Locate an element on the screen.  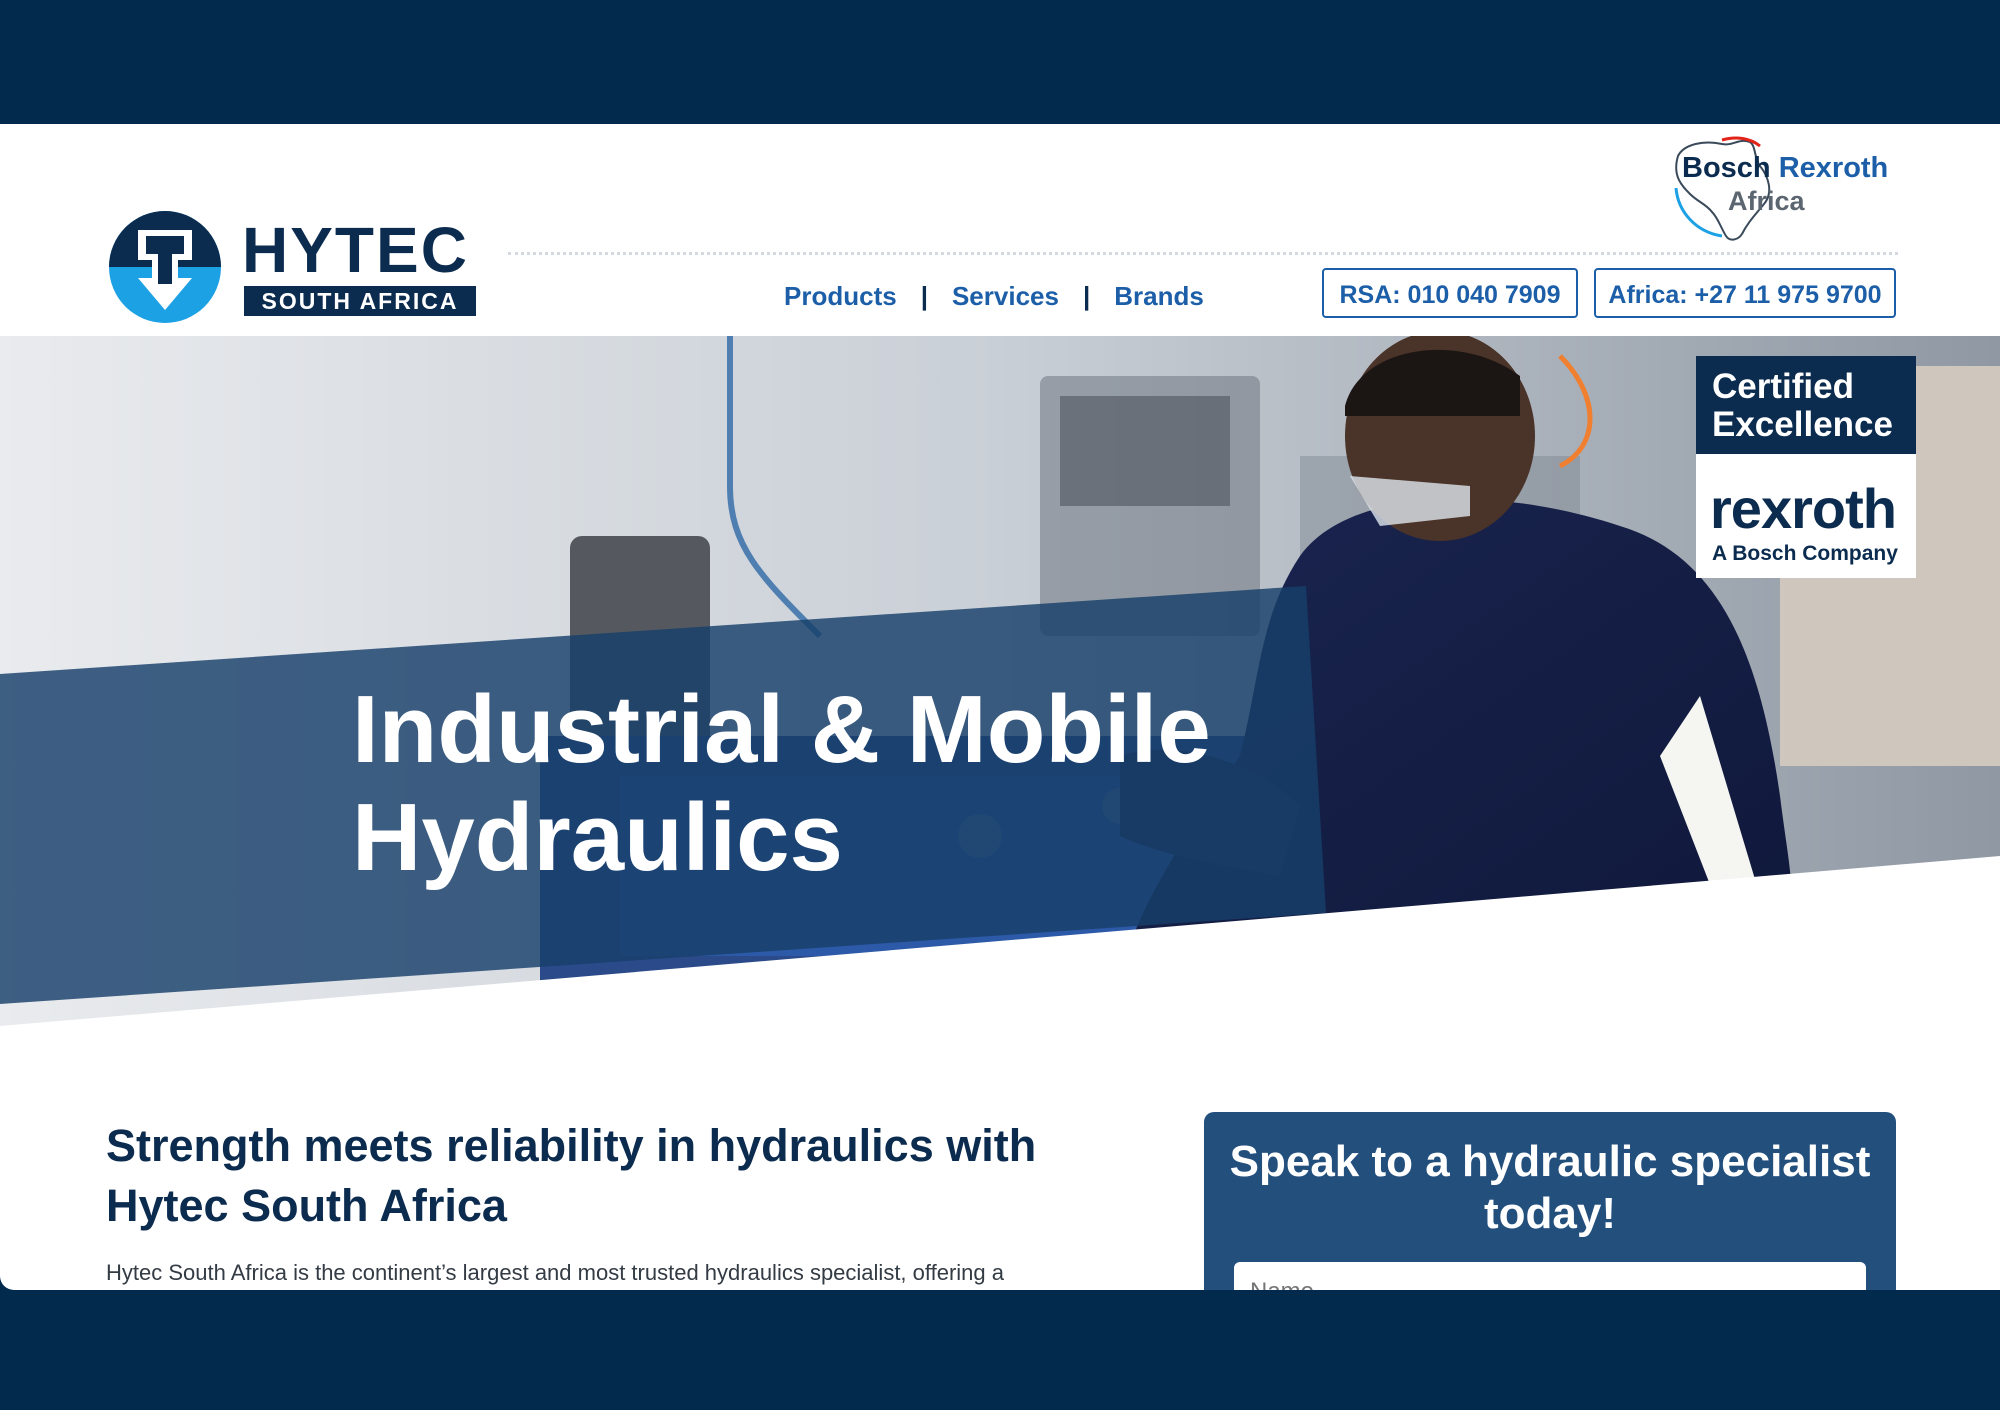
logo-wordmark: HYTEC is located at coordinates (355, 250).